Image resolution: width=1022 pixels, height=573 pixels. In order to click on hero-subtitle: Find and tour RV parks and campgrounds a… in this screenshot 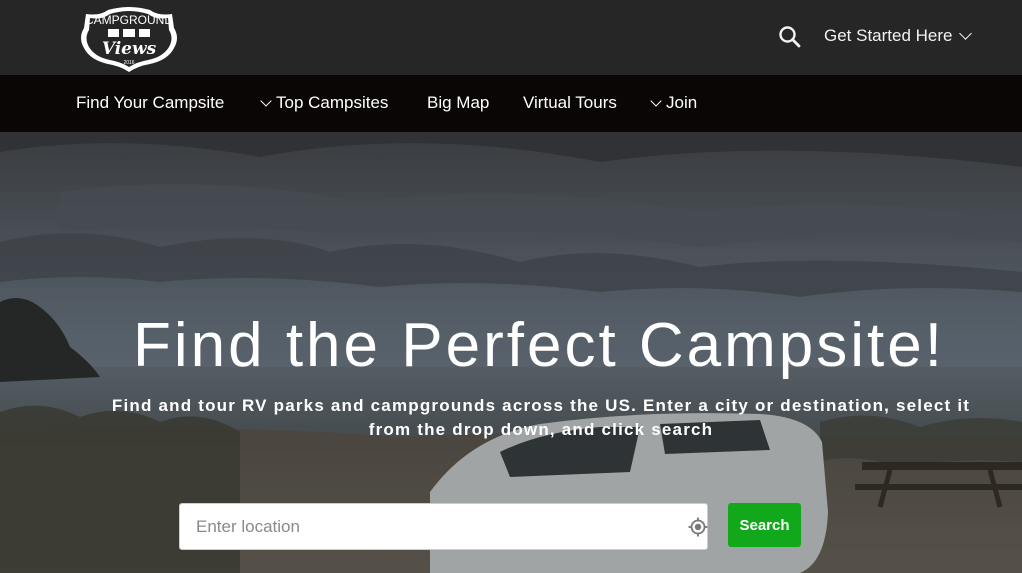, I will do `click(541, 418)`.